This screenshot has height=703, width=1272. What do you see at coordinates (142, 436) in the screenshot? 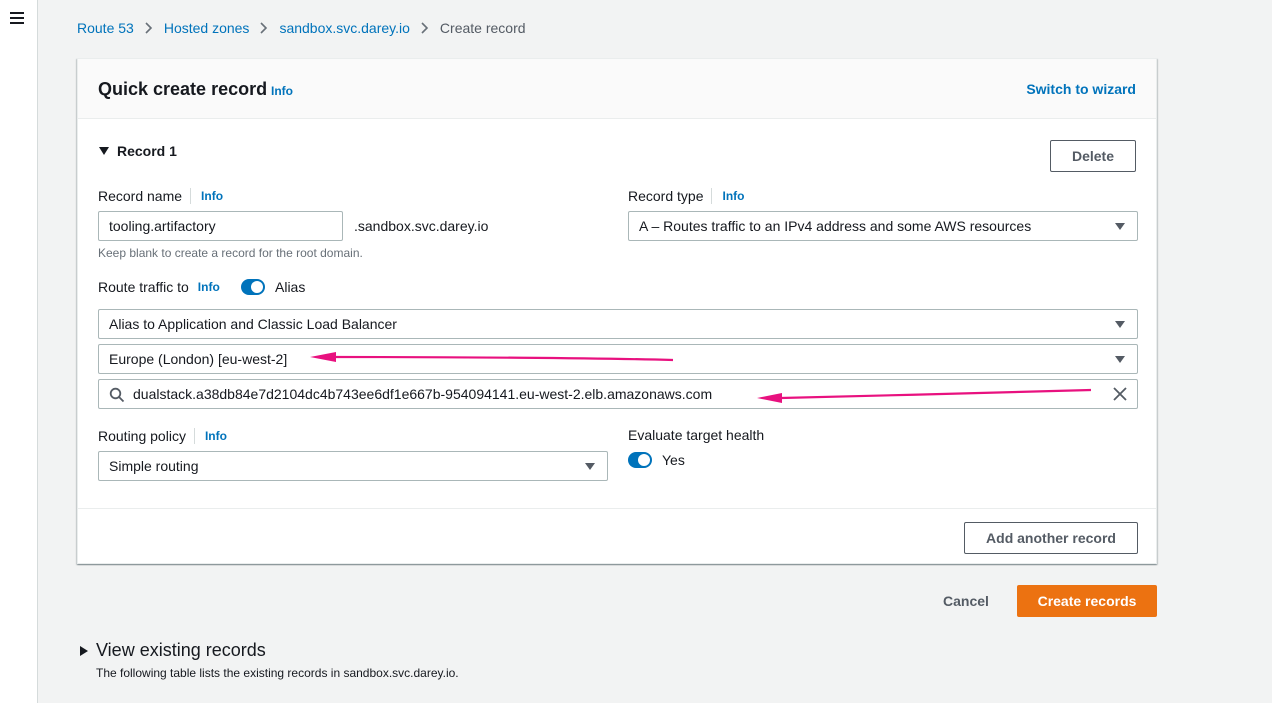
I see `routing-policy-label: Routing policy` at bounding box center [142, 436].